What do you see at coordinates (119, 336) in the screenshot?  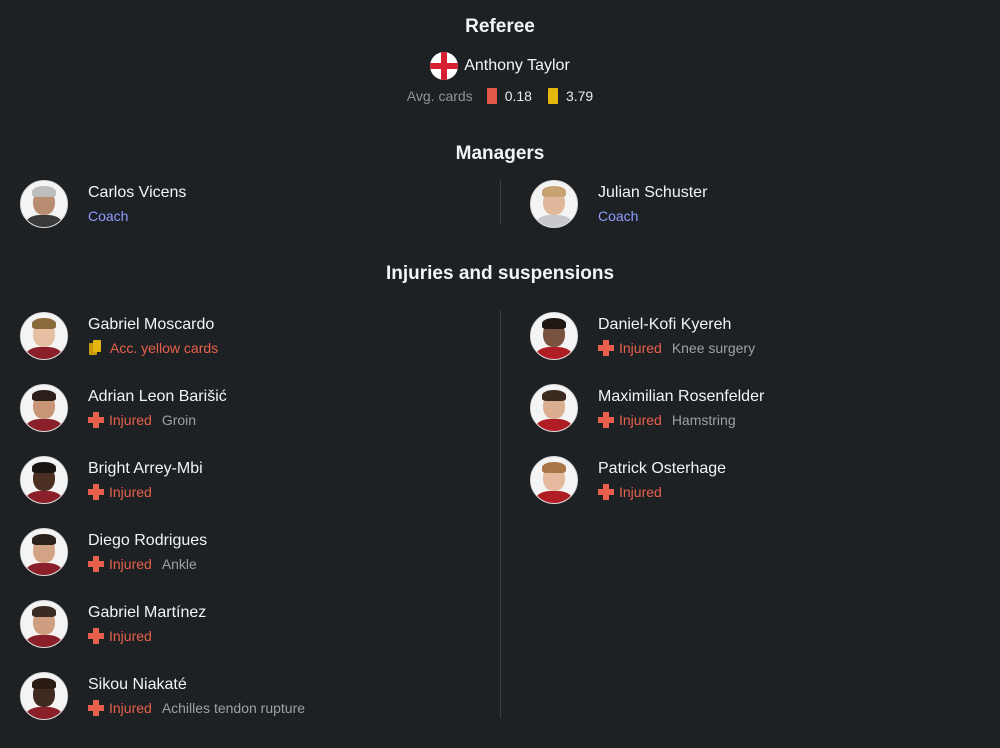 I see `injury-item-home-0: Gabriel Moscardo Acc. yellow cards` at bounding box center [119, 336].